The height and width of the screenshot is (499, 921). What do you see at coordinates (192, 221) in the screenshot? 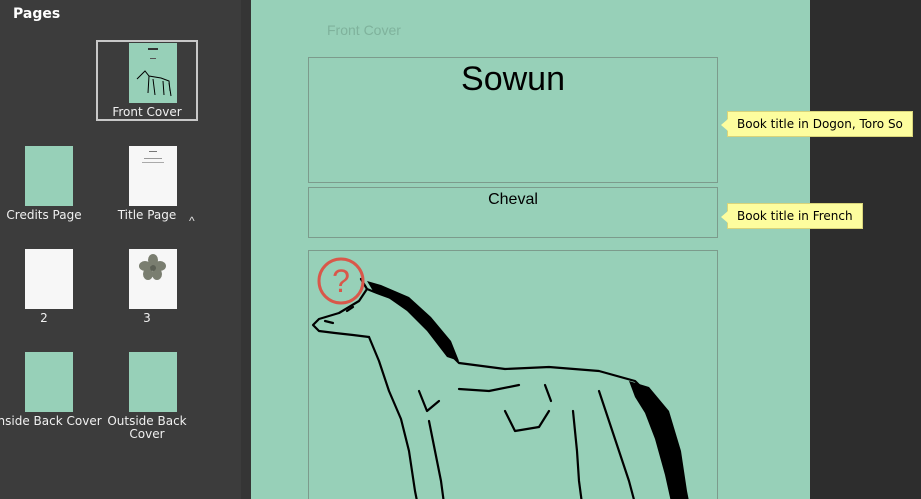
I see `collapse-caret-icon: ^` at bounding box center [192, 221].